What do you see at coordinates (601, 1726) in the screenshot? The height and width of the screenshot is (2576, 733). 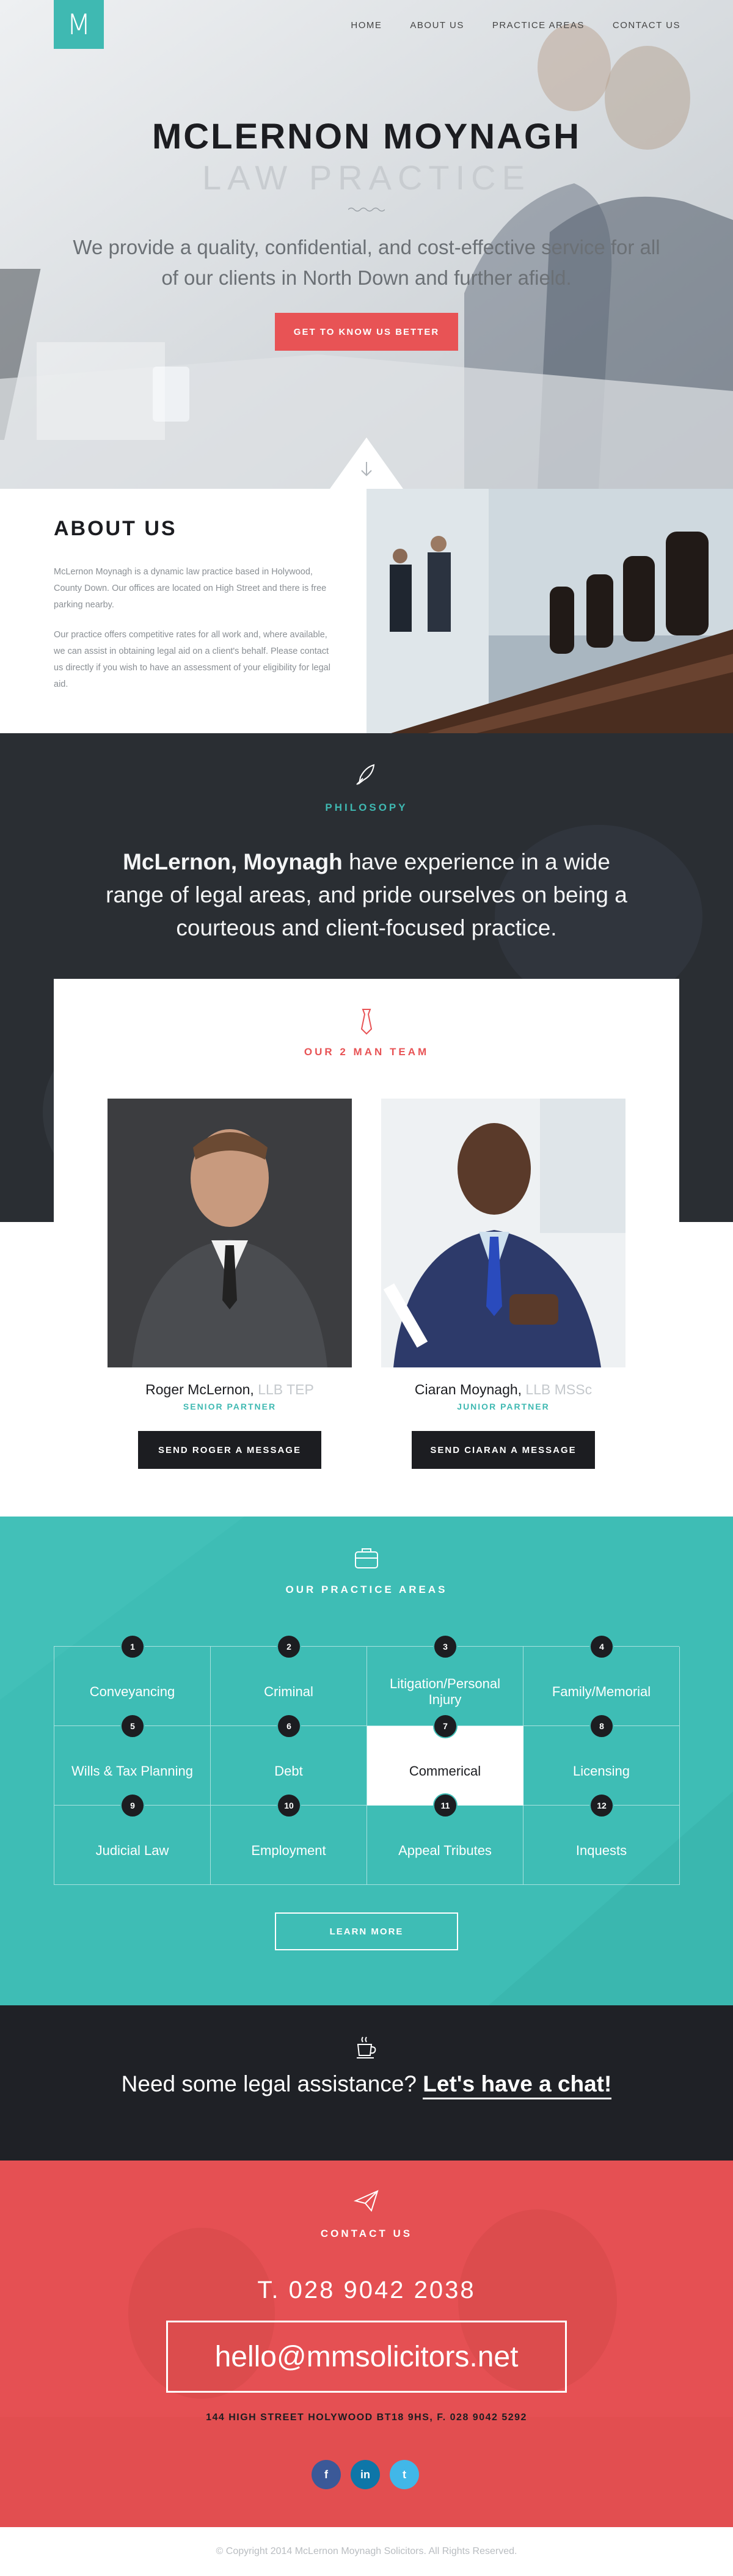 I see `area-number-badge: 8` at bounding box center [601, 1726].